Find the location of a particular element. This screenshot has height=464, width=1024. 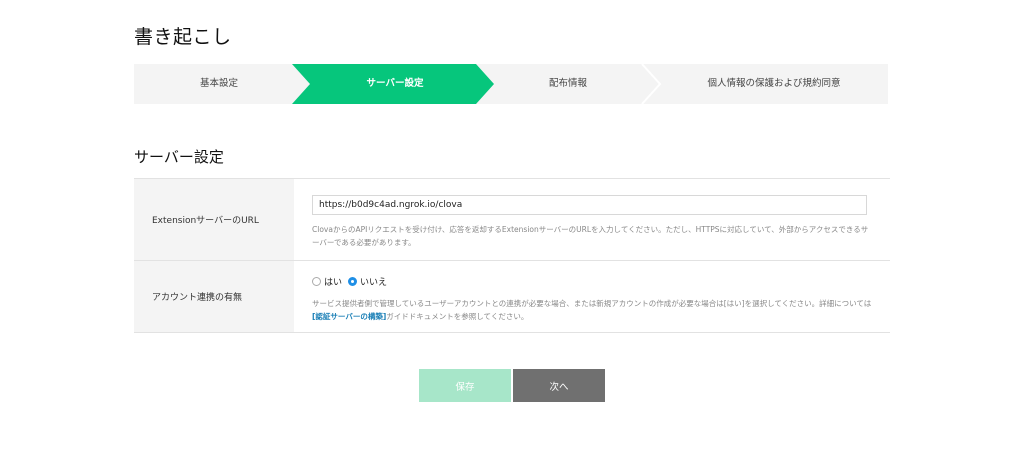

progress-stepper: 基本設定 サーバー設定 配布情報 個人情報の保護および規約同意 is located at coordinates (511, 84).